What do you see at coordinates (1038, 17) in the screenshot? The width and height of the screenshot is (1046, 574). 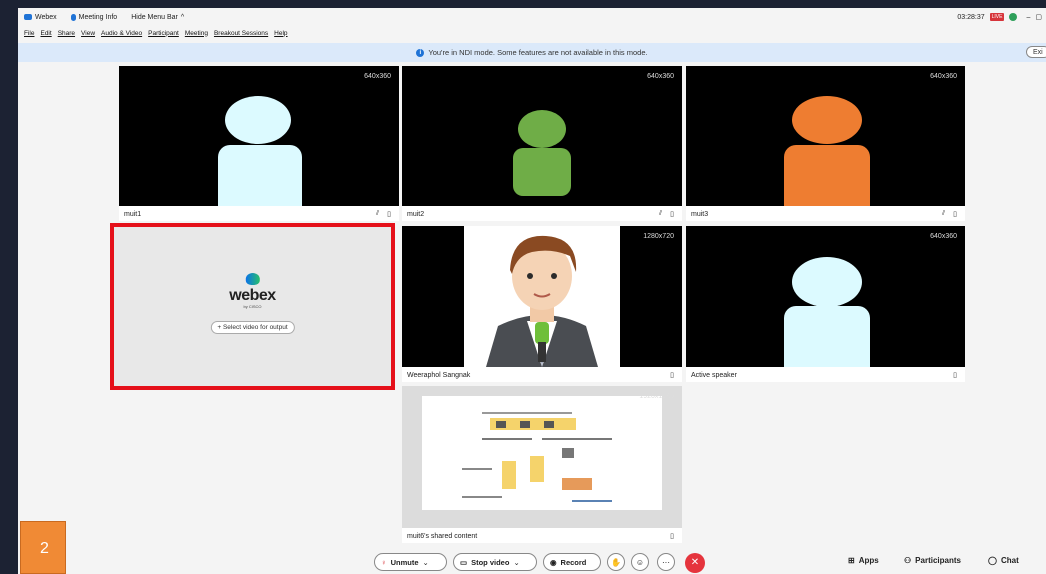 I see `restore-button: ▢` at bounding box center [1038, 17].